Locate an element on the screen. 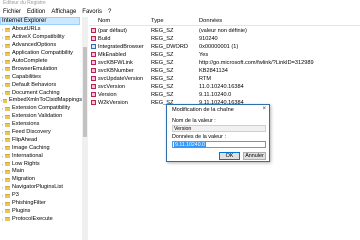 This screenshot has height=240, width=360. menu-help: ? is located at coordinates (109, 12).